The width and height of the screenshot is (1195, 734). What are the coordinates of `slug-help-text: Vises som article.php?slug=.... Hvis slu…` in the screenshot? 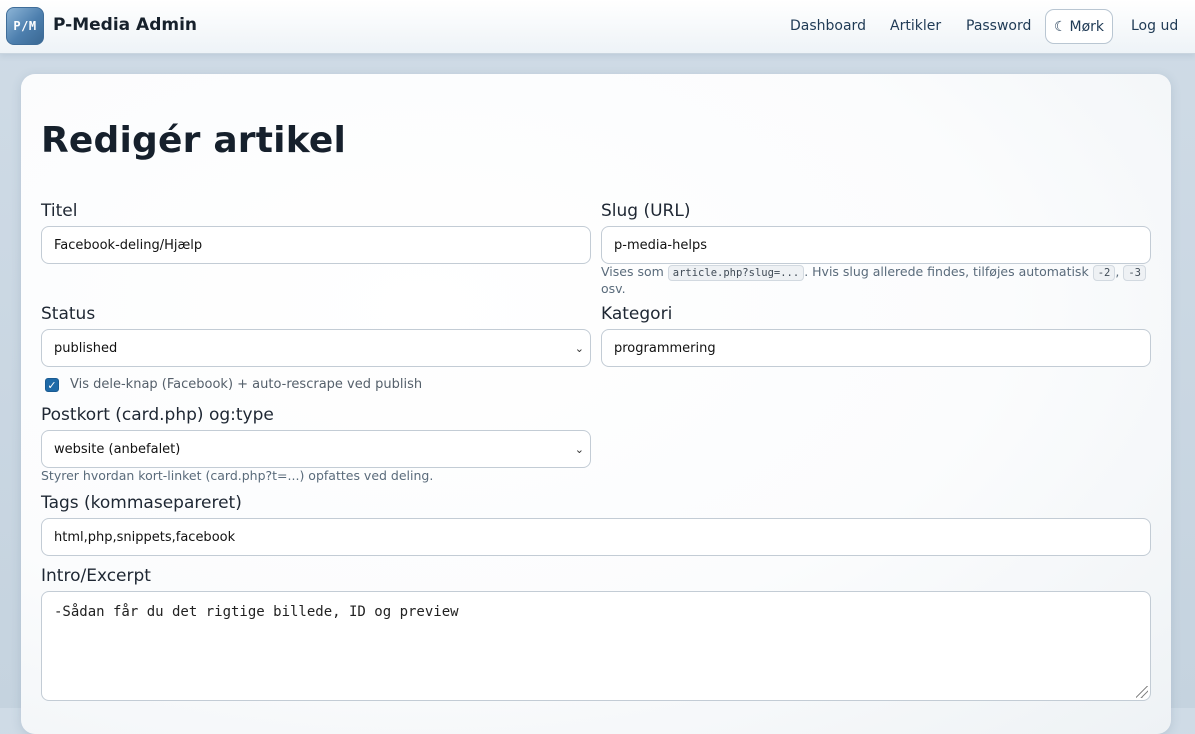 It's located at (876, 280).